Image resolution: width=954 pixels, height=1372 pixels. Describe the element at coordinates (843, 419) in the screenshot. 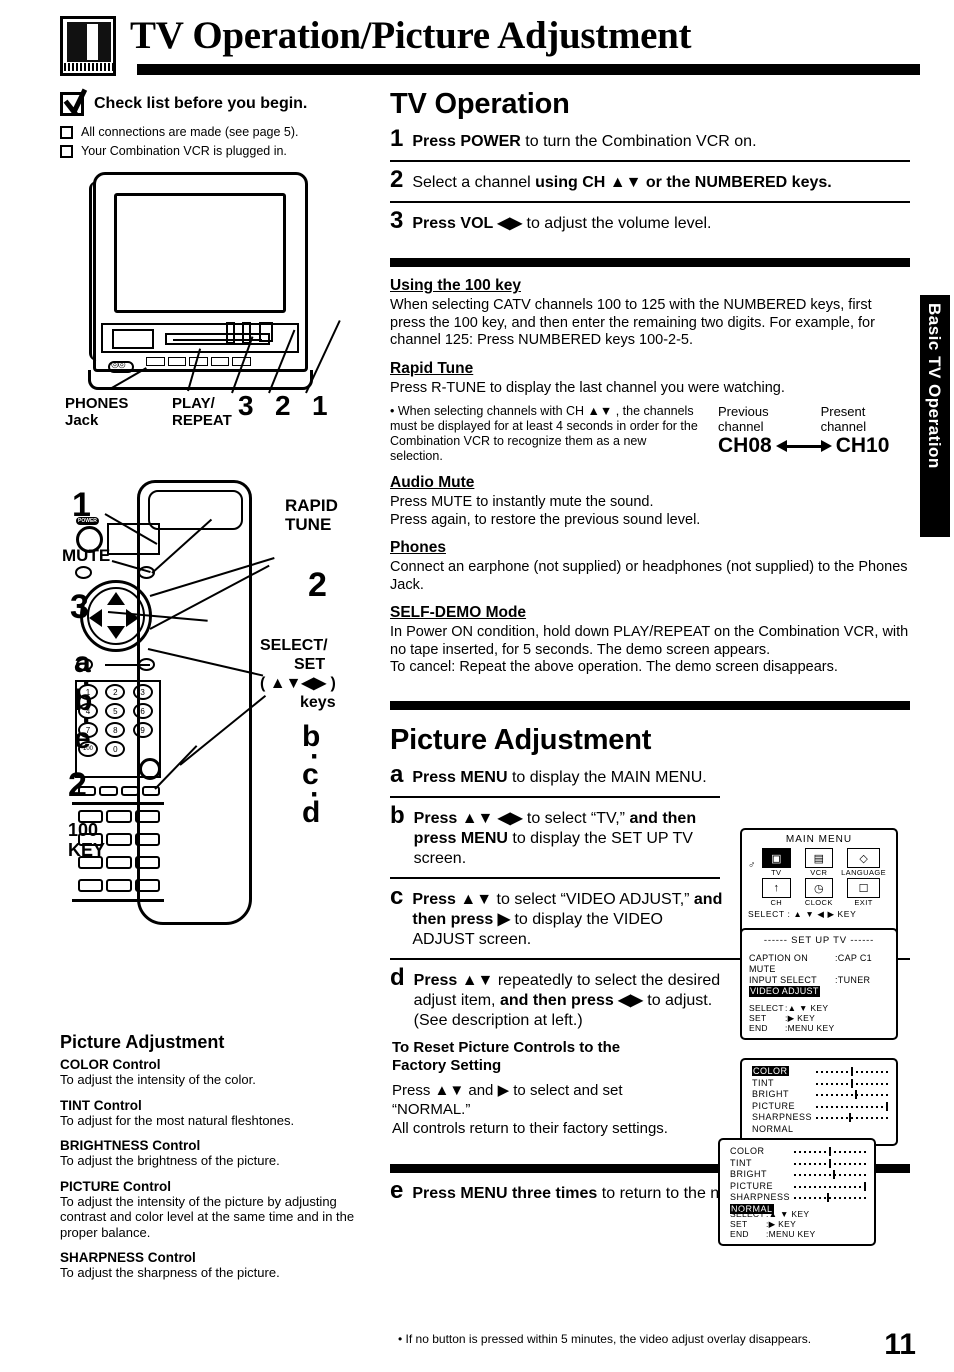

I see `present-channel-label: Present channel` at that location.